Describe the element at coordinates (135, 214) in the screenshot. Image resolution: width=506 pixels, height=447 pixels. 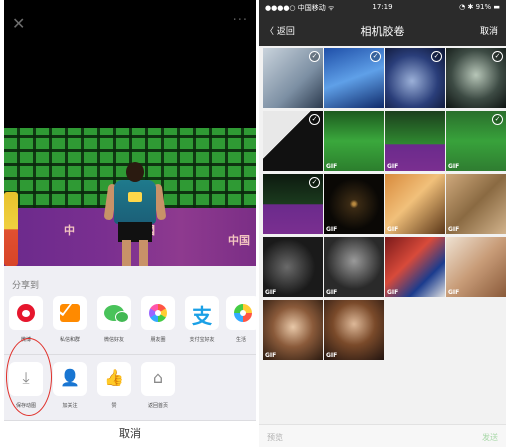
I see `player-figure` at that location.